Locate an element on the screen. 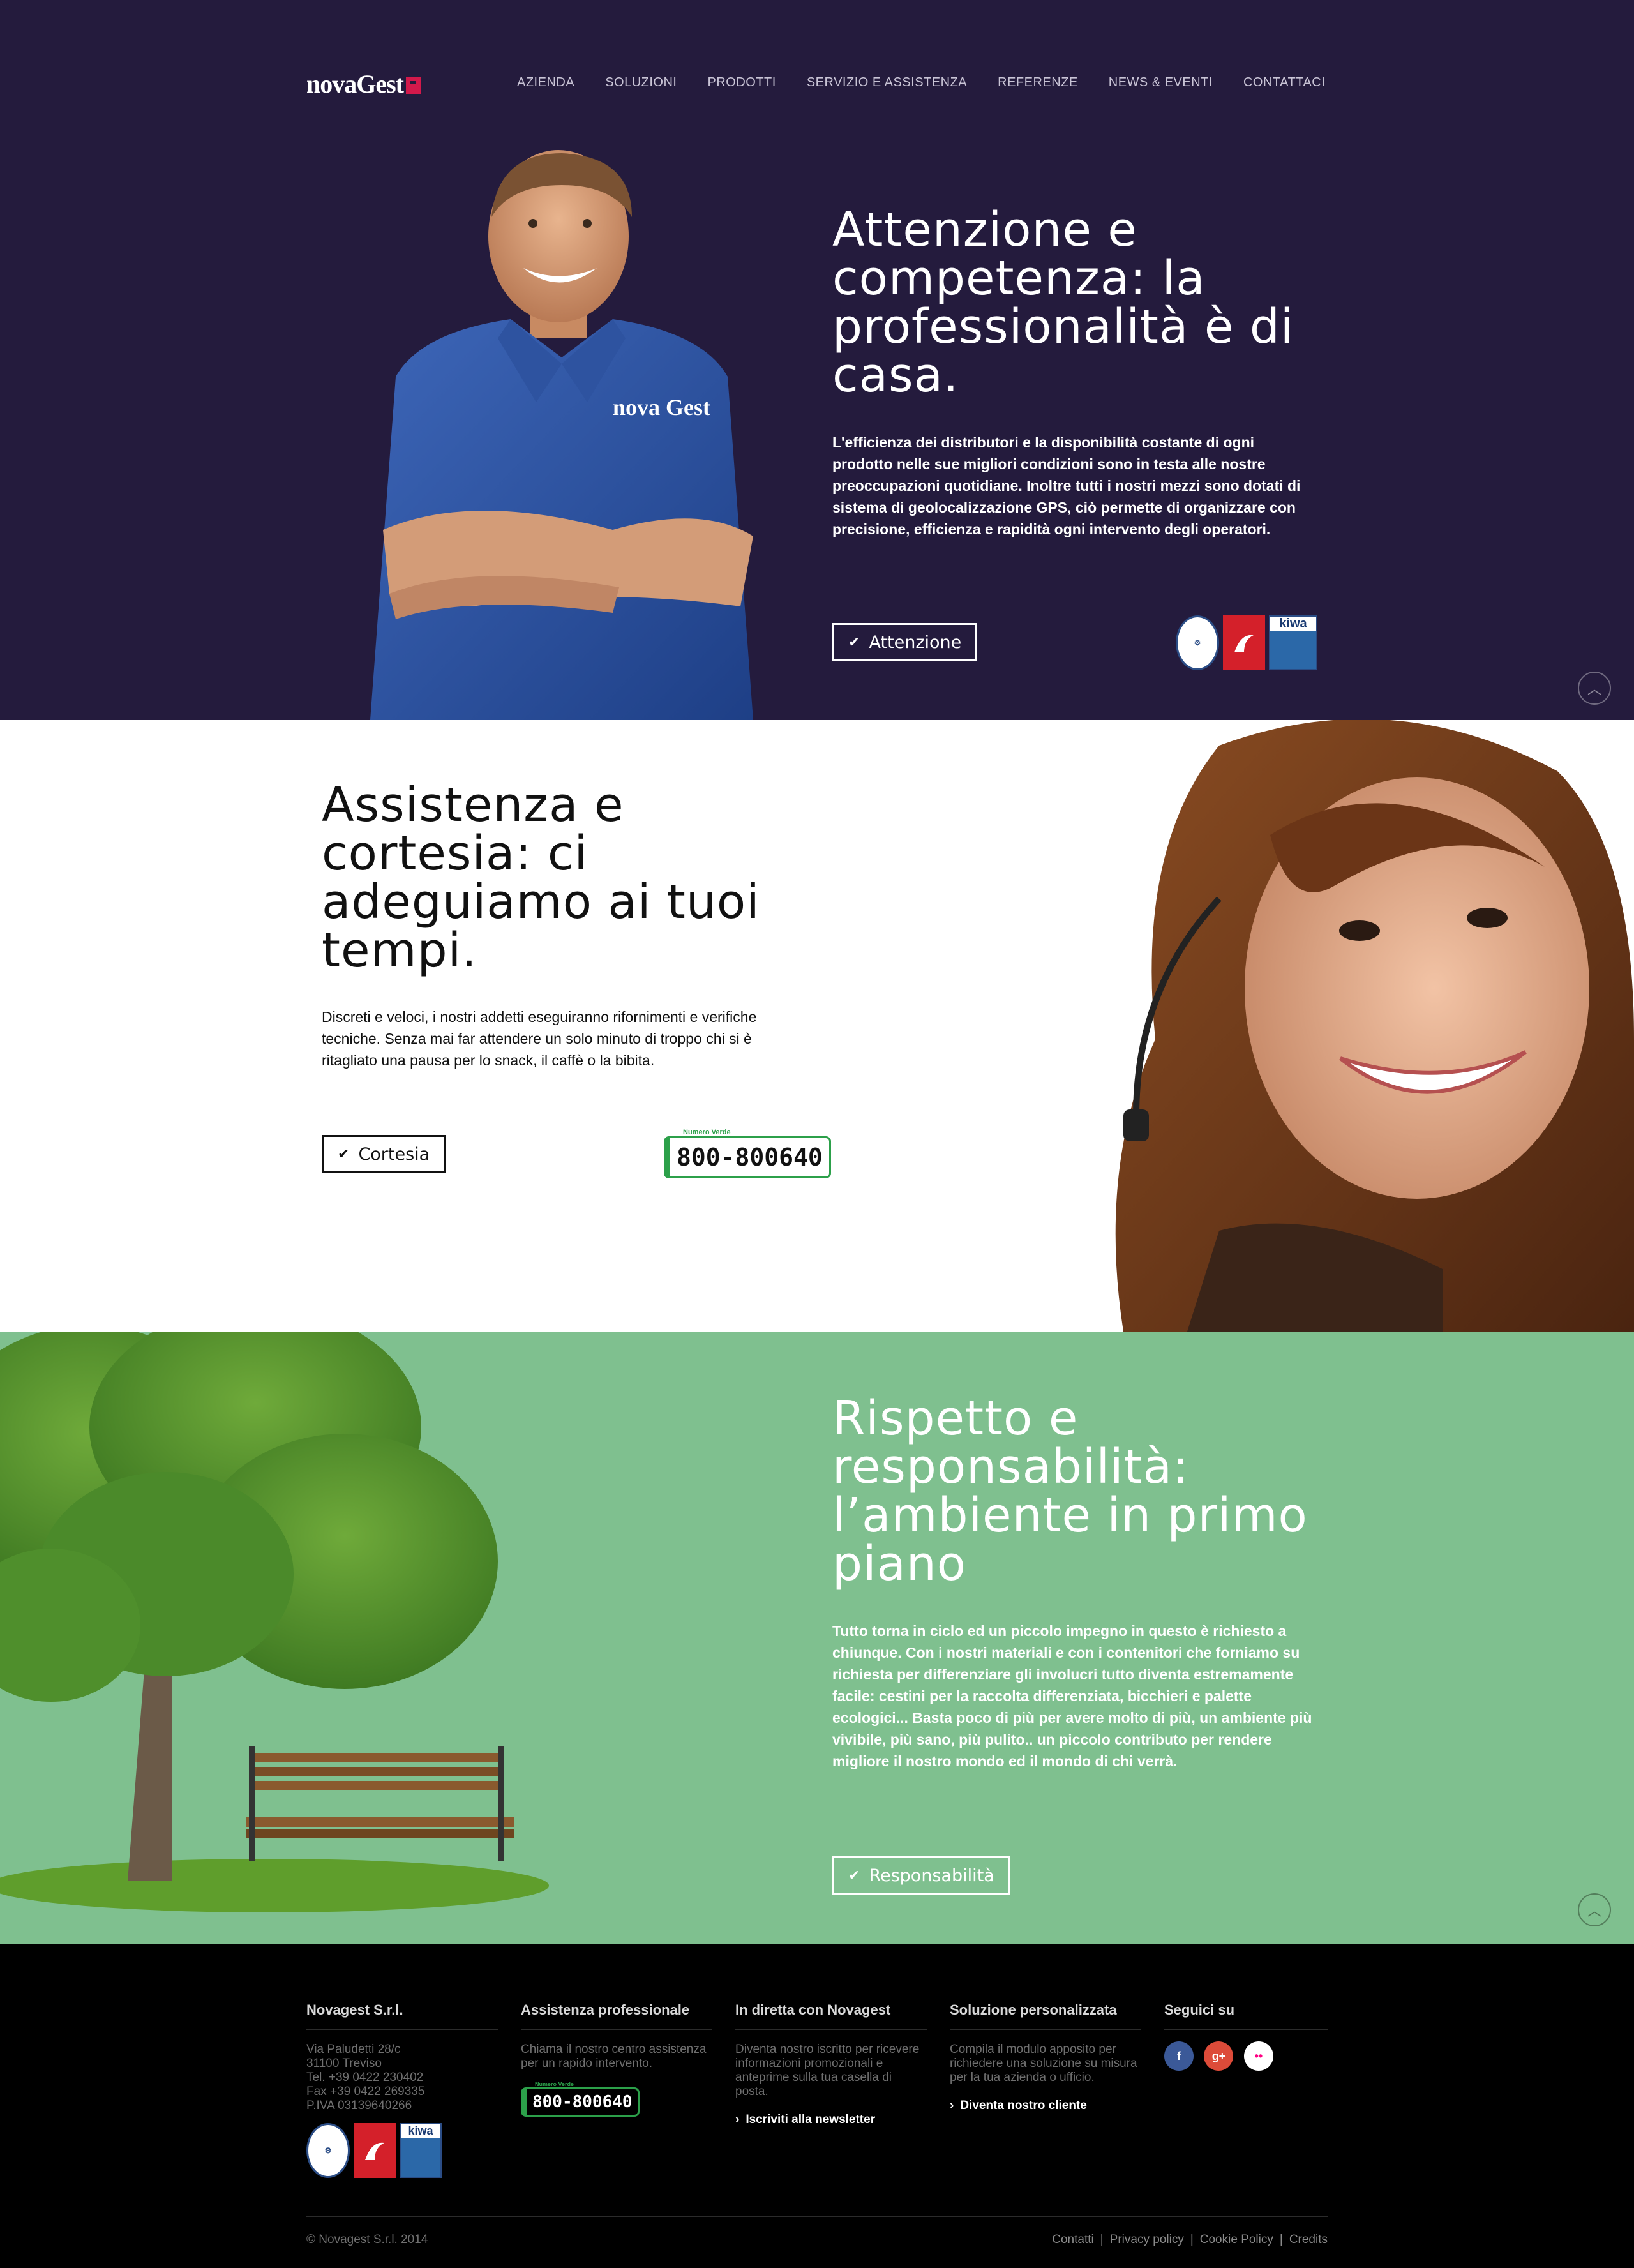 This screenshot has height=2268, width=1634. footer-certification-badges: ⚙ kiwa is located at coordinates (402, 2150).